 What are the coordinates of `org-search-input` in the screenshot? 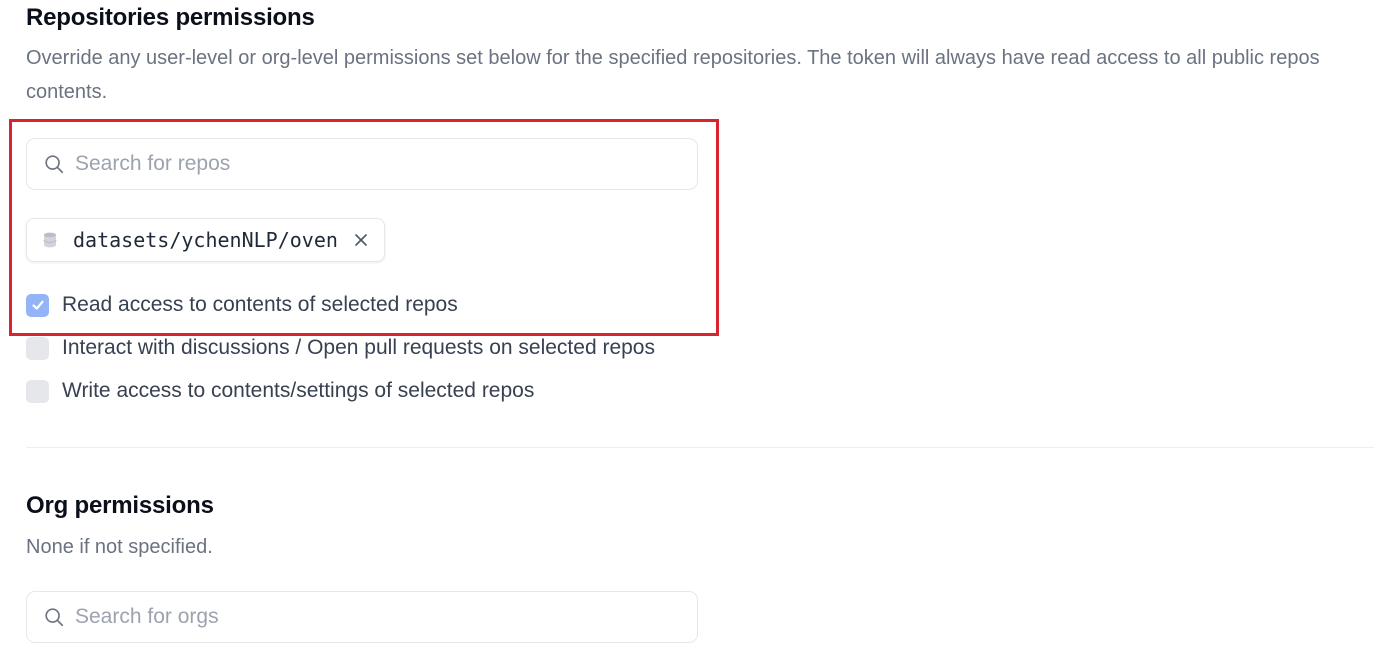 It's located at (375, 617).